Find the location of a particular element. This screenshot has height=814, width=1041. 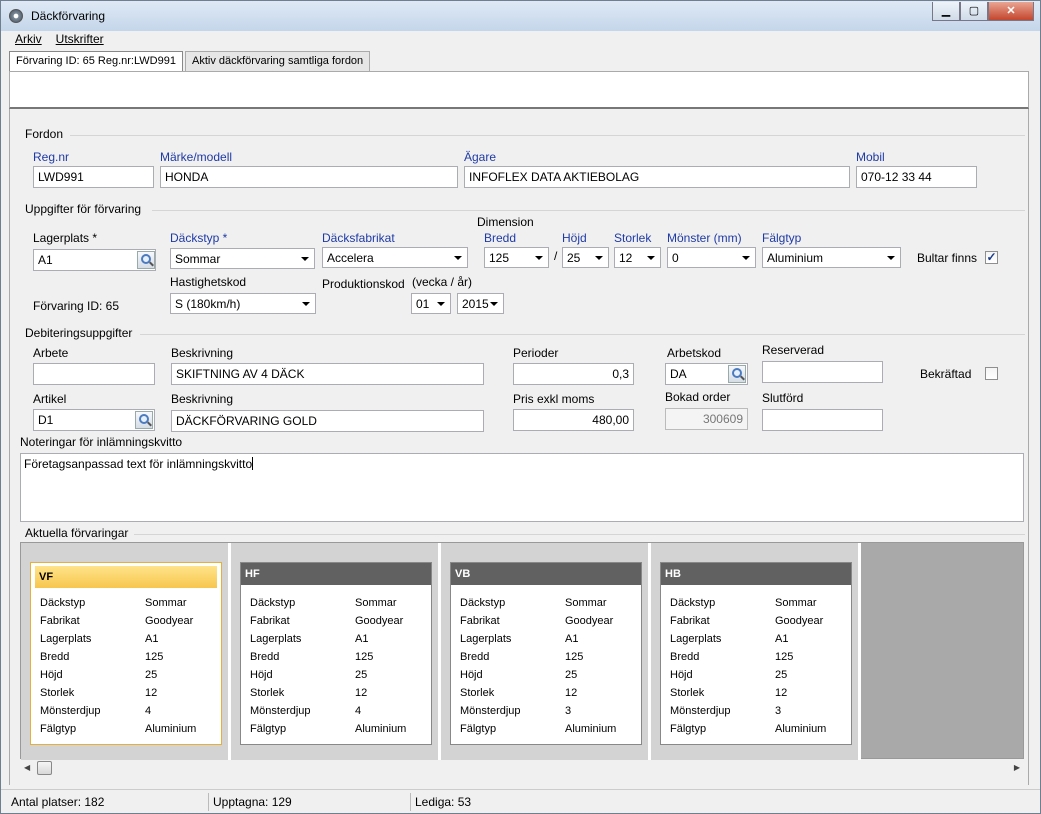

dacksfabrikat-select: Accelera is located at coordinates (395, 257).